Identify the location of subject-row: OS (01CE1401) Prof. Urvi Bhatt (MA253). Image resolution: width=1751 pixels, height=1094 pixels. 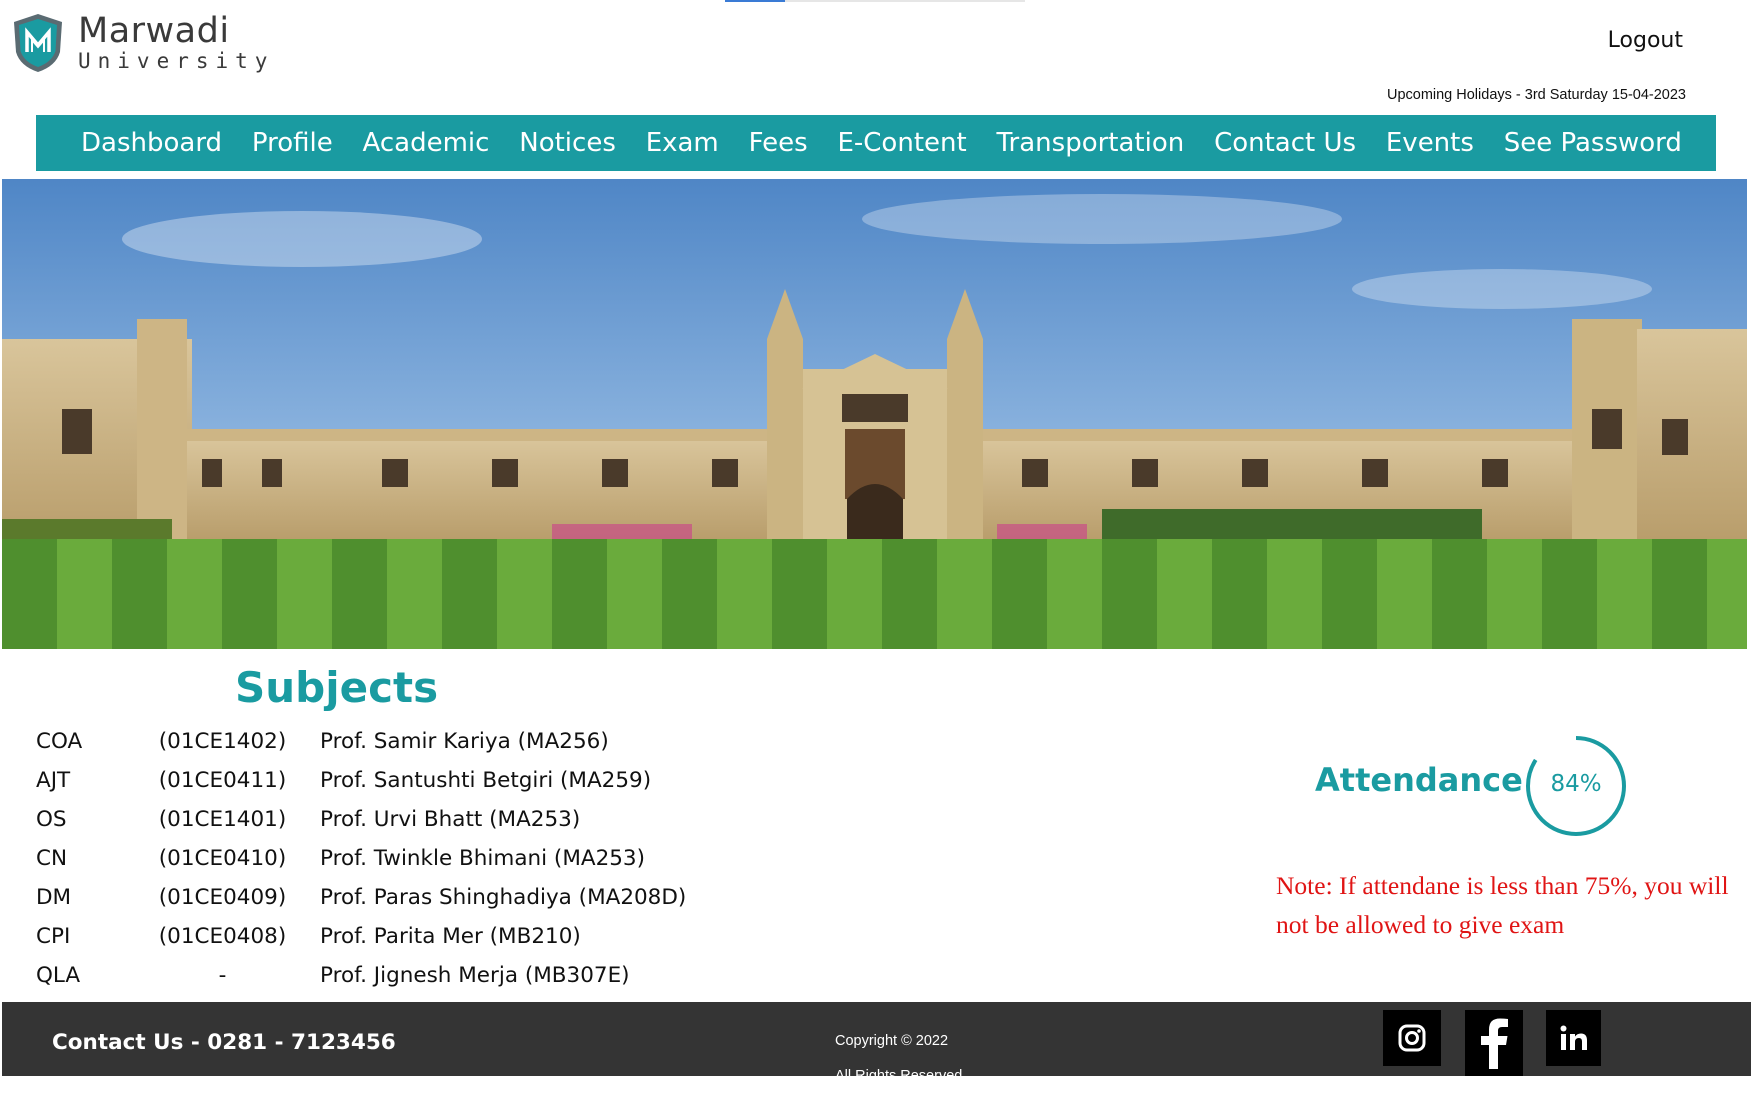
(358, 819).